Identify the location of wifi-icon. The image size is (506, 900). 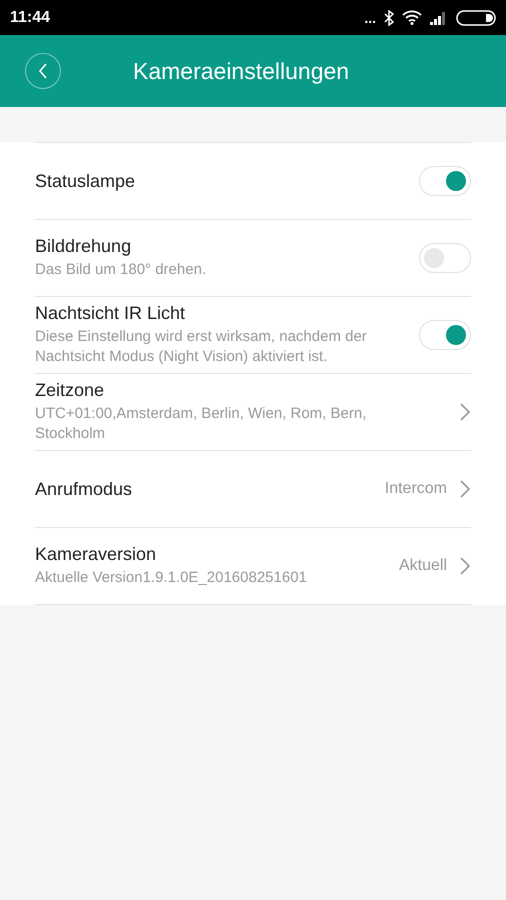
(412, 17).